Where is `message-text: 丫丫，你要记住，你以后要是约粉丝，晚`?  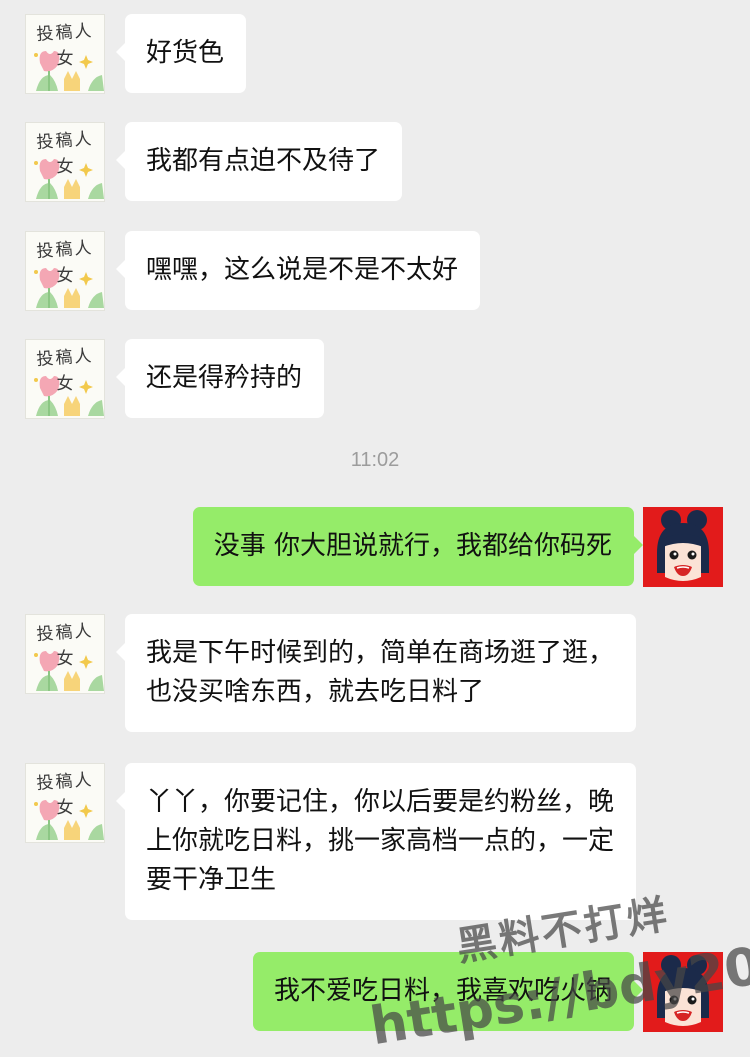
message-text: 丫丫，你要记住，你以后要是约粉丝，晚 is located at coordinates (380, 802).